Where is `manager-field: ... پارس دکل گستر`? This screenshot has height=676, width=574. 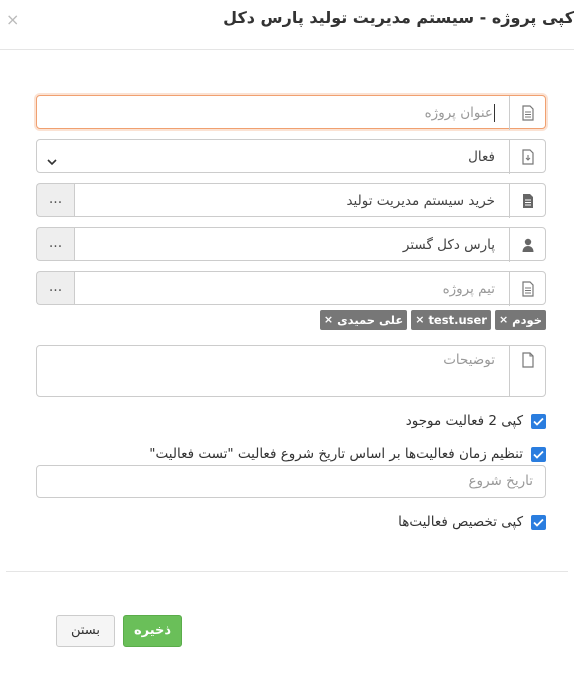
manager-field: ... پارس دکل گستر is located at coordinates (291, 244).